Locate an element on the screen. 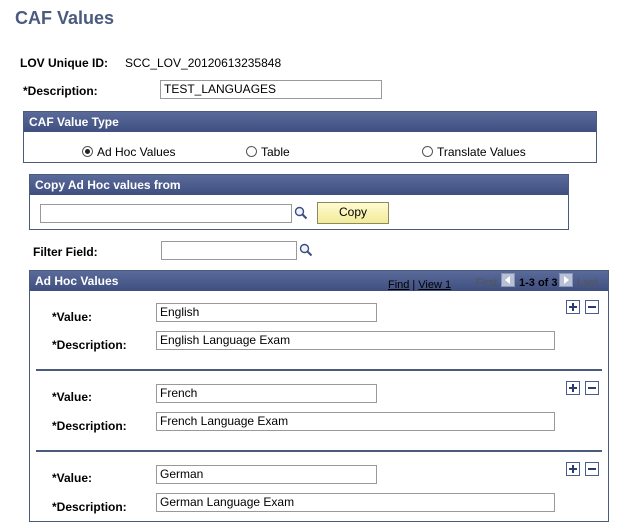  copy-lookup-icon is located at coordinates (301, 213).